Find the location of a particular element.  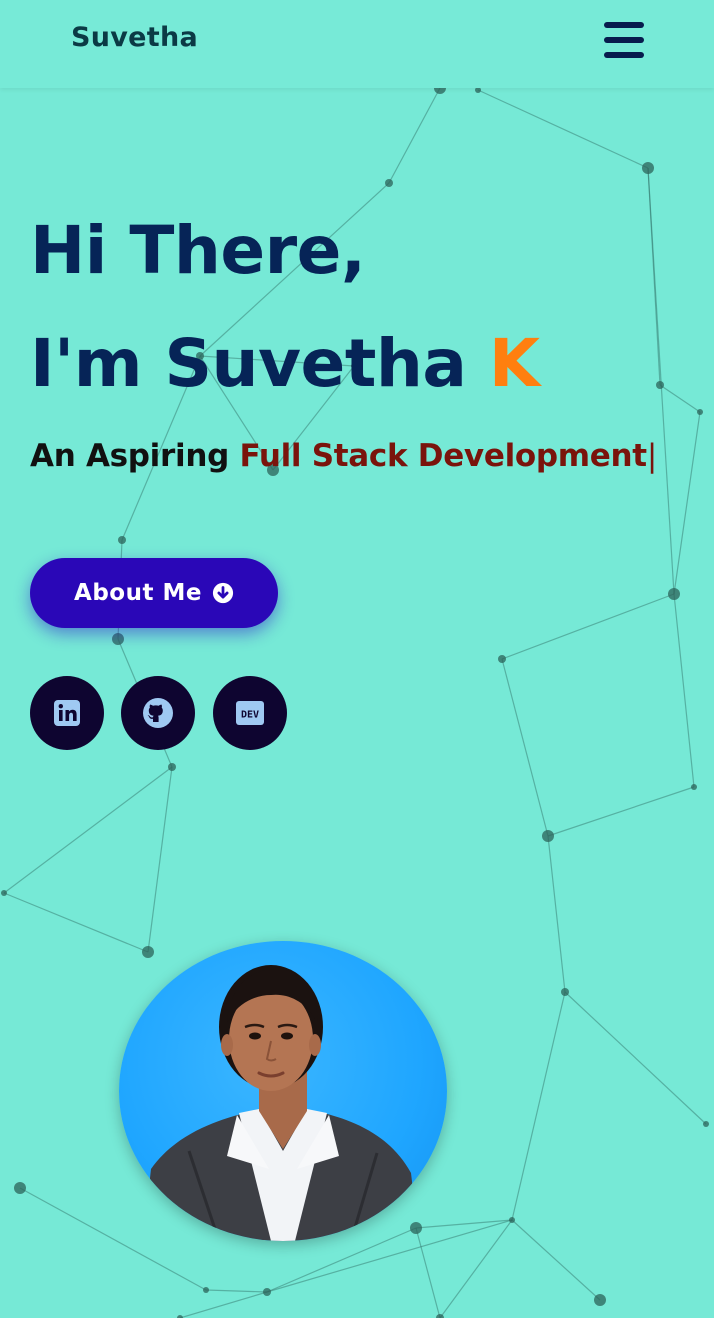

linkedin-icon is located at coordinates (67, 713).